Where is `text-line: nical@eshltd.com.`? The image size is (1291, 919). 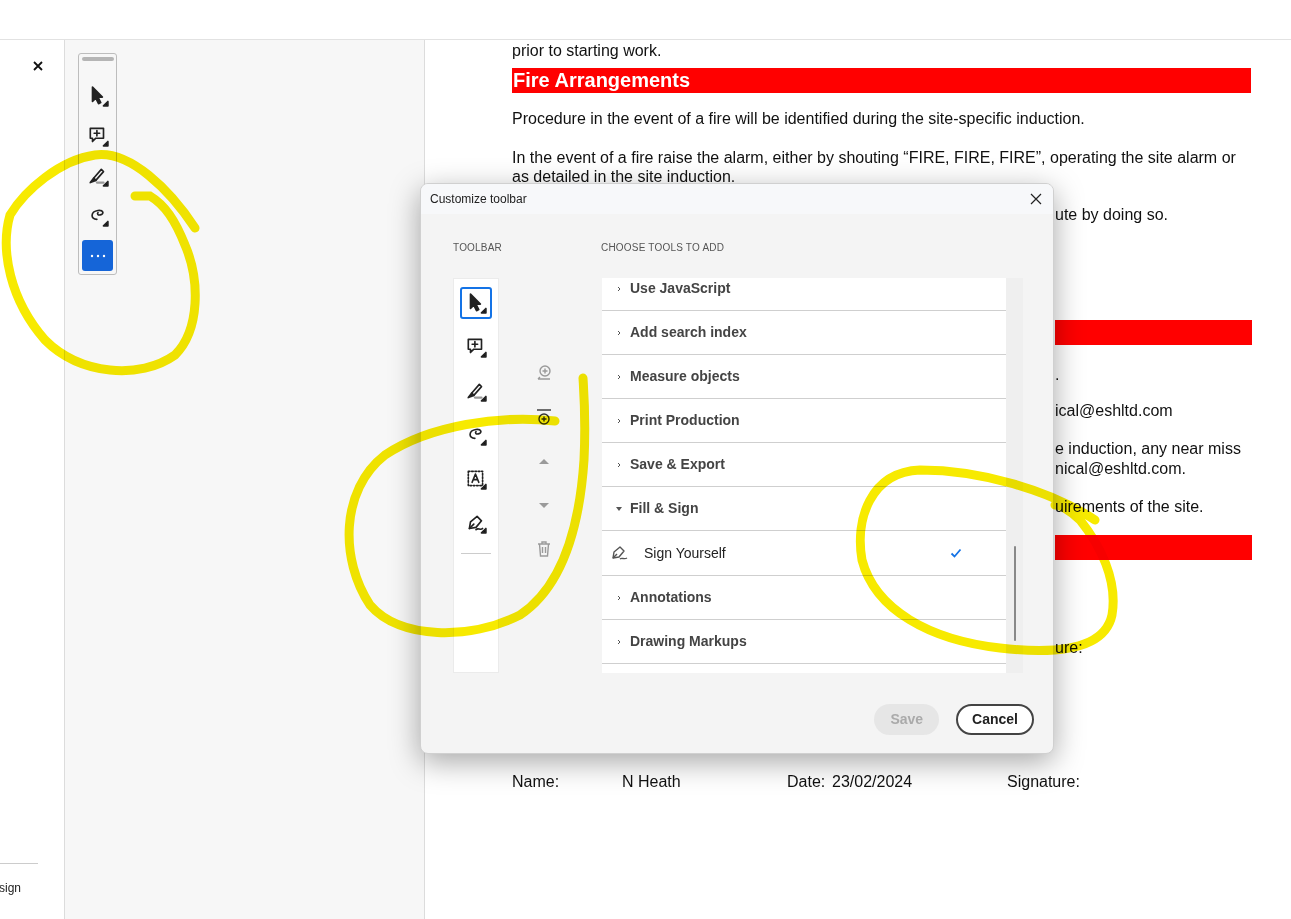
text-line: nical@eshltd.com. is located at coordinates (1120, 468).